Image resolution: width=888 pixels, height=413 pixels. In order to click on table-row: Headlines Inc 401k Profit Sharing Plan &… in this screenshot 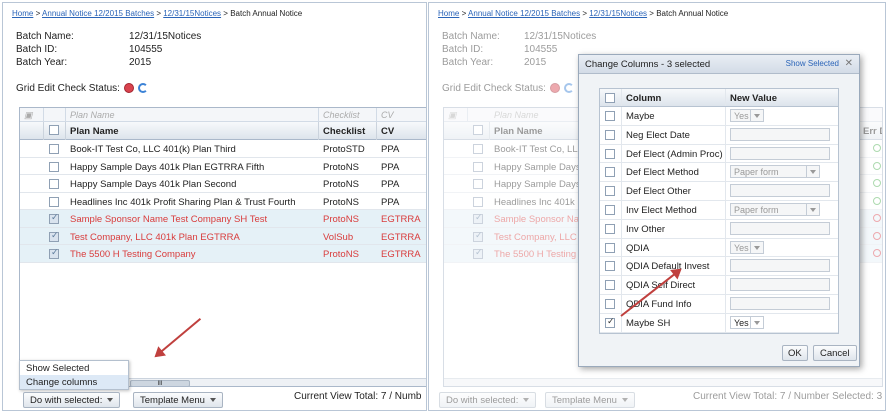, I will do `click(223, 201)`.